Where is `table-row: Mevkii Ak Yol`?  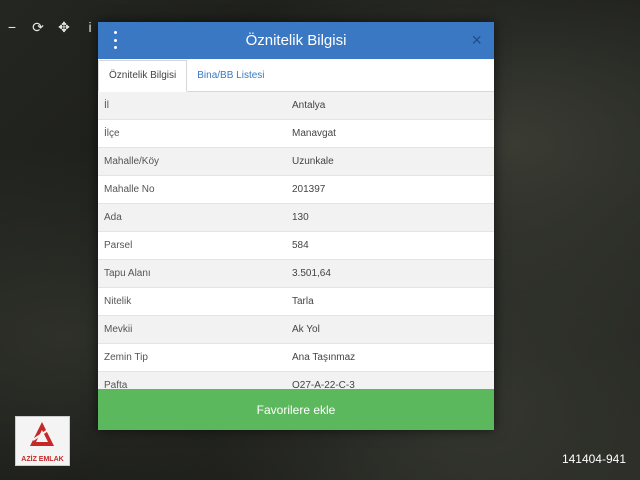
table-row: Mevkii Ak Yol is located at coordinates (296, 330).